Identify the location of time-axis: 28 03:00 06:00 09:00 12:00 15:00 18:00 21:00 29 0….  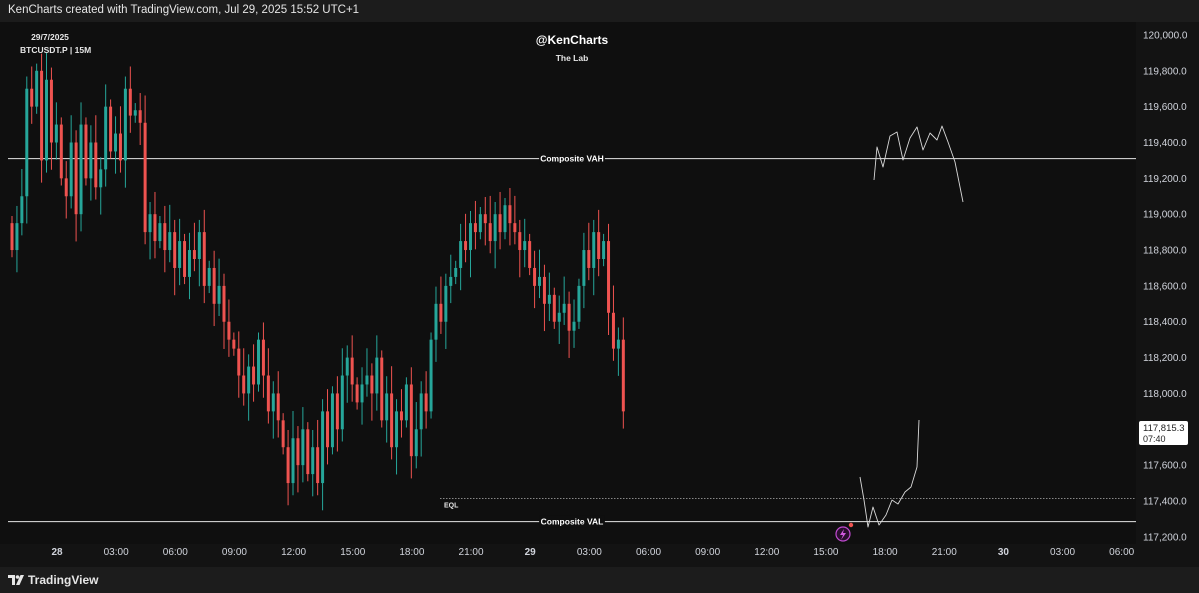
(599, 555).